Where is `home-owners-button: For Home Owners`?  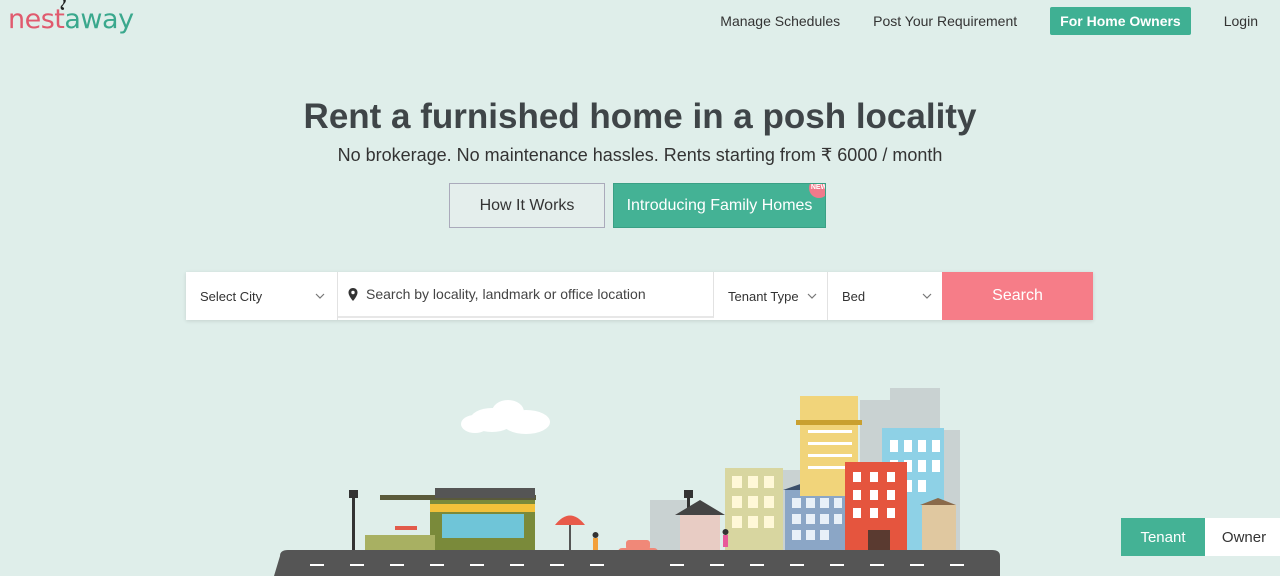
home-owners-button: For Home Owners is located at coordinates (1120, 21).